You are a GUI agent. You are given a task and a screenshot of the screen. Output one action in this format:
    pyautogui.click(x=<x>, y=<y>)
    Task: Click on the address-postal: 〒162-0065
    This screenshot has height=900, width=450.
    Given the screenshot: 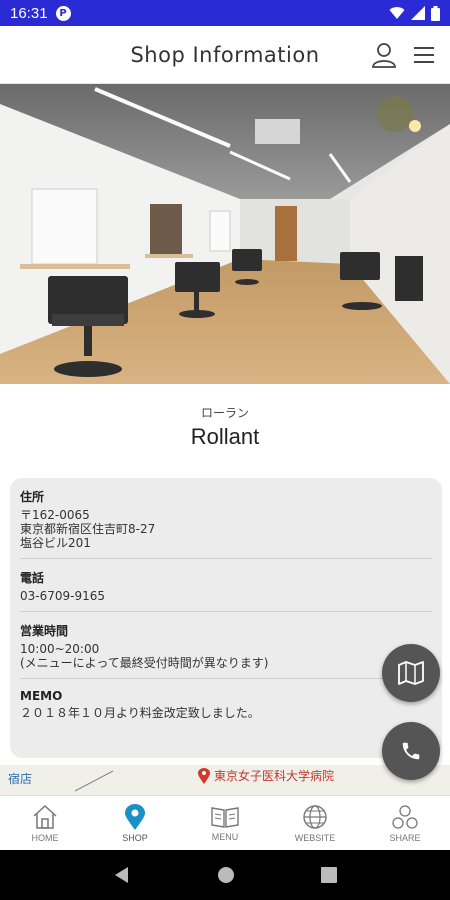 What is the action you would take?
    pyautogui.click(x=55, y=515)
    